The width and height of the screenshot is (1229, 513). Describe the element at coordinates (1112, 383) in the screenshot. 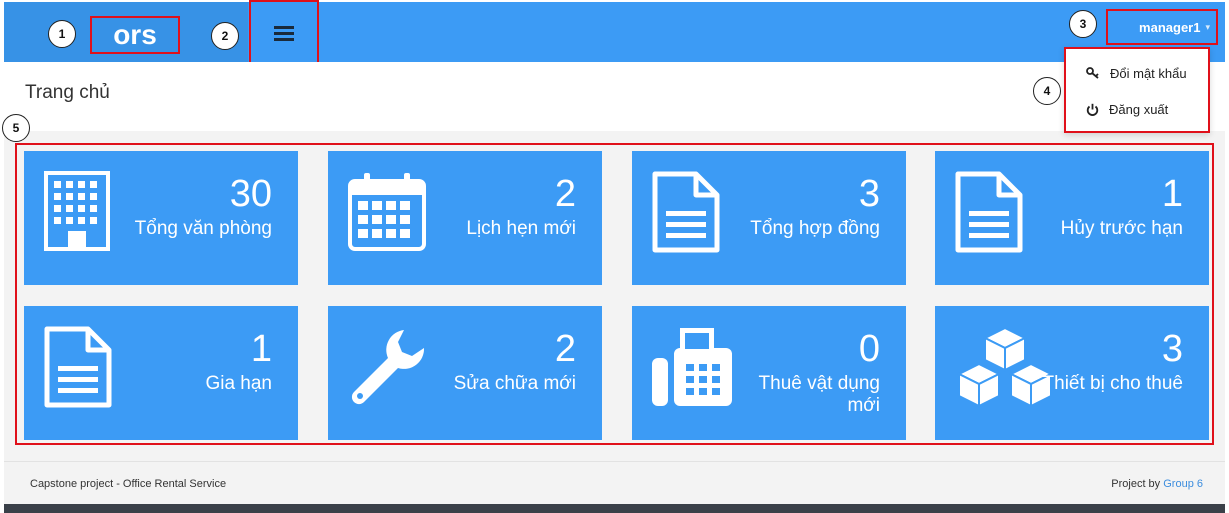

I see `tile-label: Thiết bị cho thuê` at that location.